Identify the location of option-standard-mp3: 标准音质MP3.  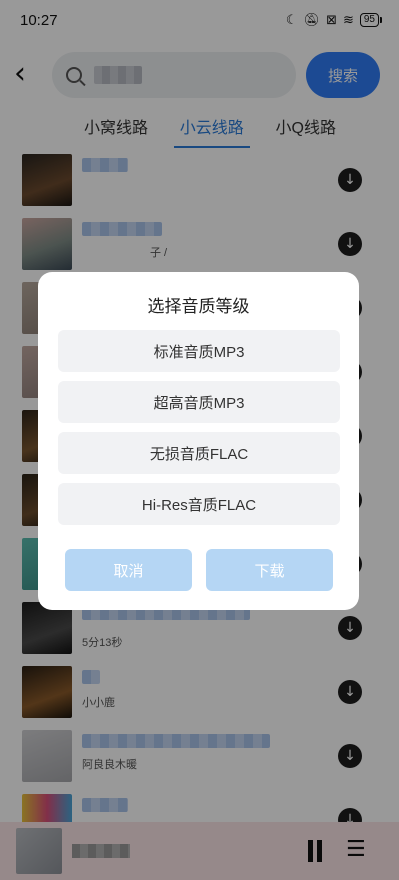
(199, 351).